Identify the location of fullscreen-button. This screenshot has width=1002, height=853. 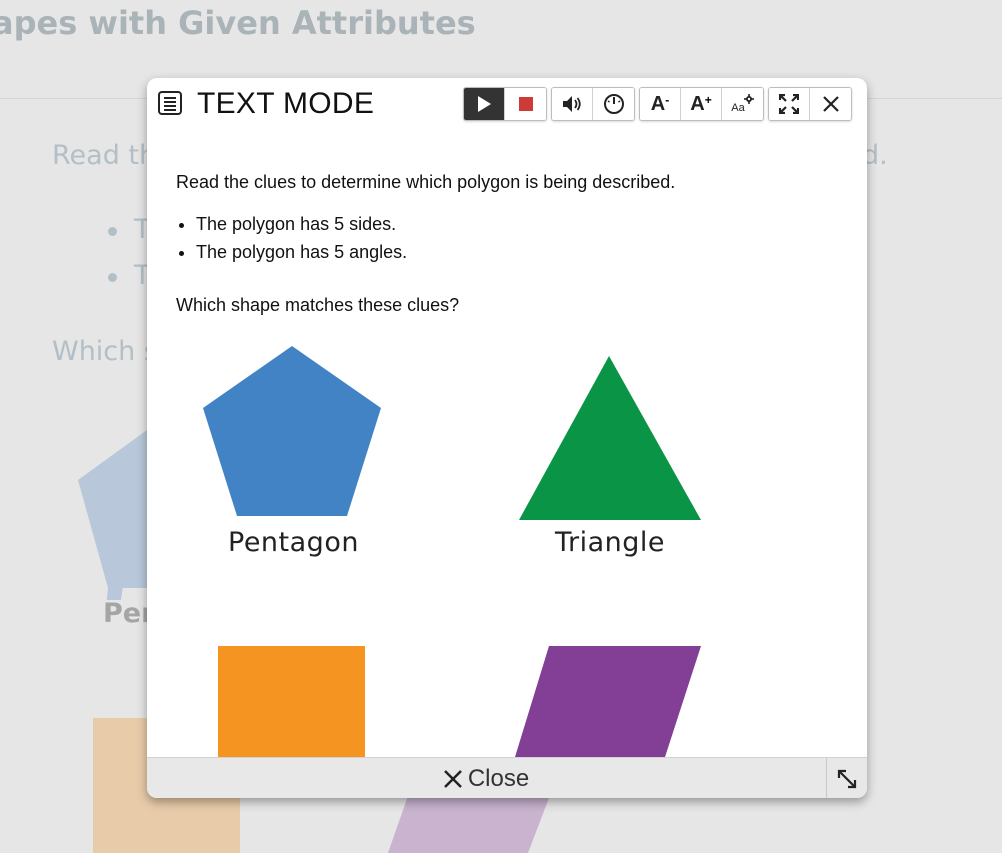
(789, 104).